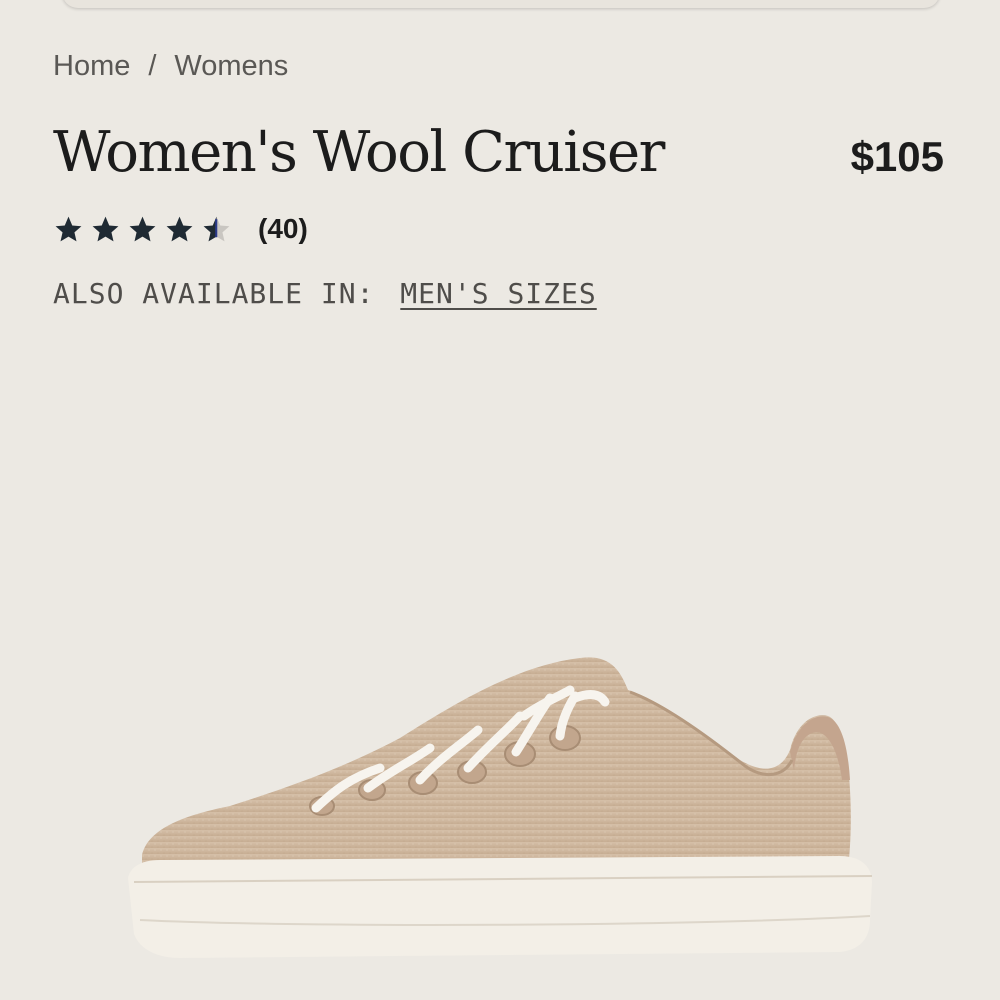 This screenshot has width=1000, height=1000. What do you see at coordinates (501, 4) in the screenshot?
I see `top-bar` at bounding box center [501, 4].